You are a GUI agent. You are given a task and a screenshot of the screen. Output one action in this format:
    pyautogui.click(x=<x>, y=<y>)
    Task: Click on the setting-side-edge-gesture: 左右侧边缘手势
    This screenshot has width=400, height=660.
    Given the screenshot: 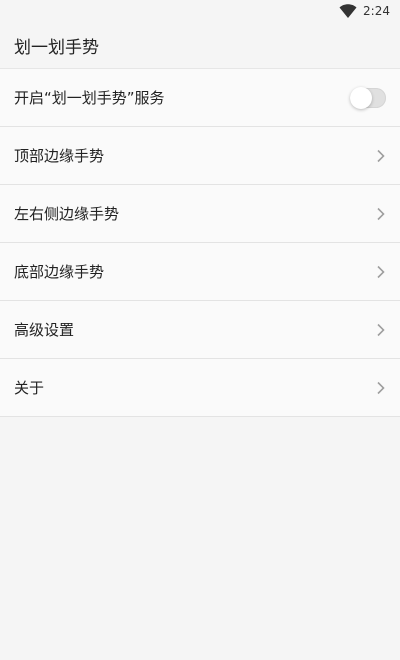 What is the action you would take?
    pyautogui.click(x=200, y=214)
    